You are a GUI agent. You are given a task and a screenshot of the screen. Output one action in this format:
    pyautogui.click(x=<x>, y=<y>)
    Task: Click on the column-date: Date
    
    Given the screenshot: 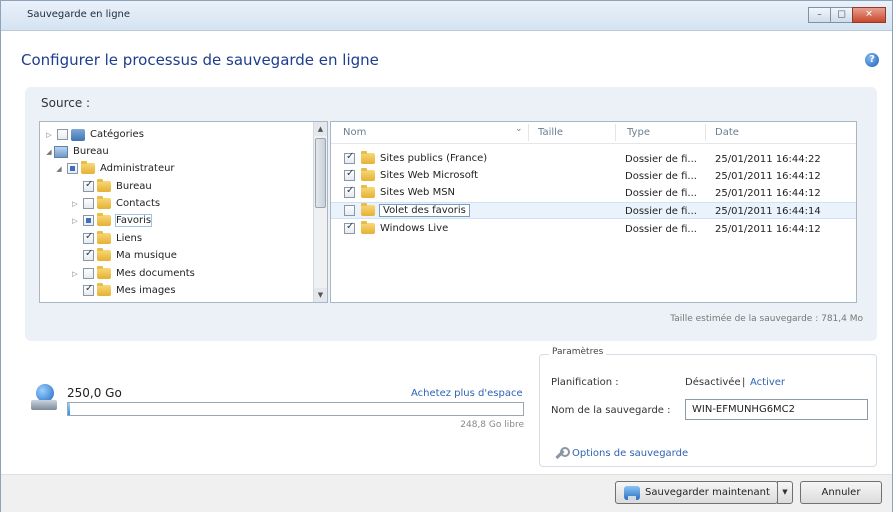 What is the action you would take?
    pyautogui.click(x=727, y=132)
    